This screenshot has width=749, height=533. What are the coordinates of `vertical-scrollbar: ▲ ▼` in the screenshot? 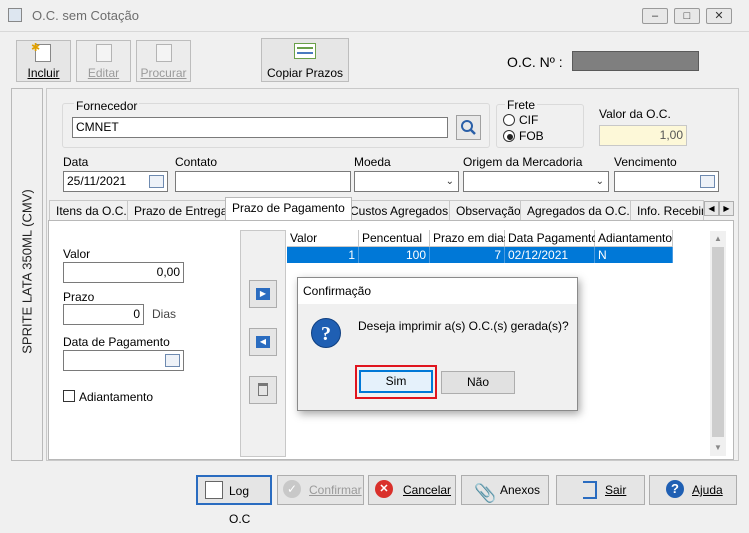 It's located at (718, 343).